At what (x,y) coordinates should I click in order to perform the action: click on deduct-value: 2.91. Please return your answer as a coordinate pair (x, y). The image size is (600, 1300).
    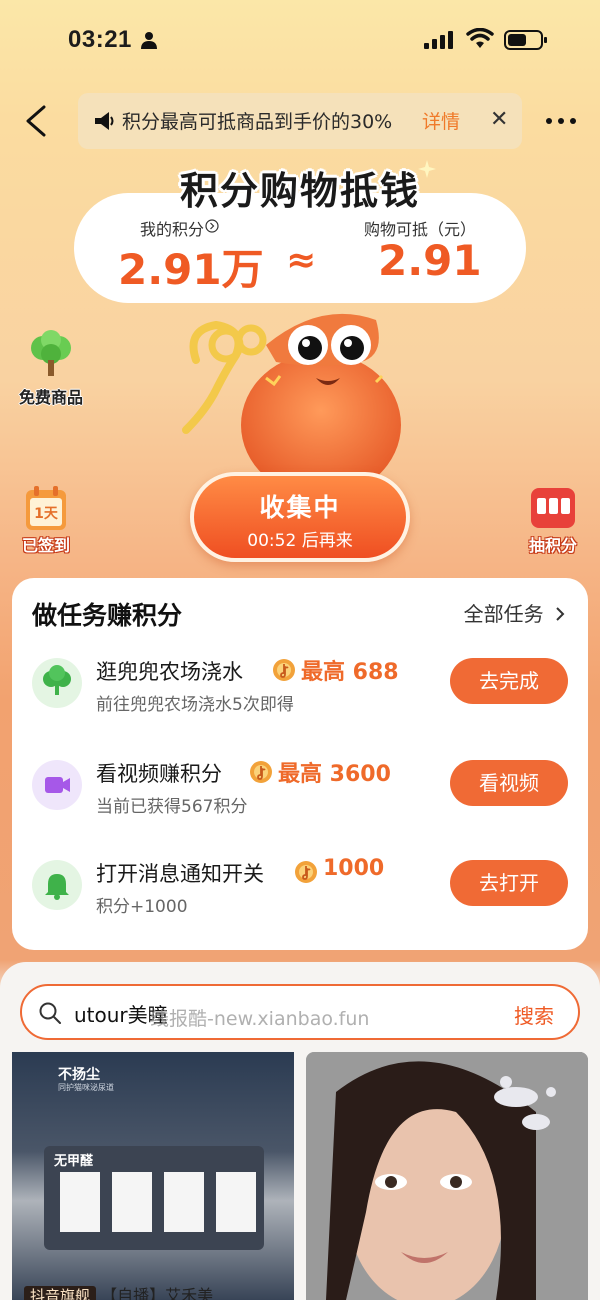
    Looking at the image, I should click on (430, 260).